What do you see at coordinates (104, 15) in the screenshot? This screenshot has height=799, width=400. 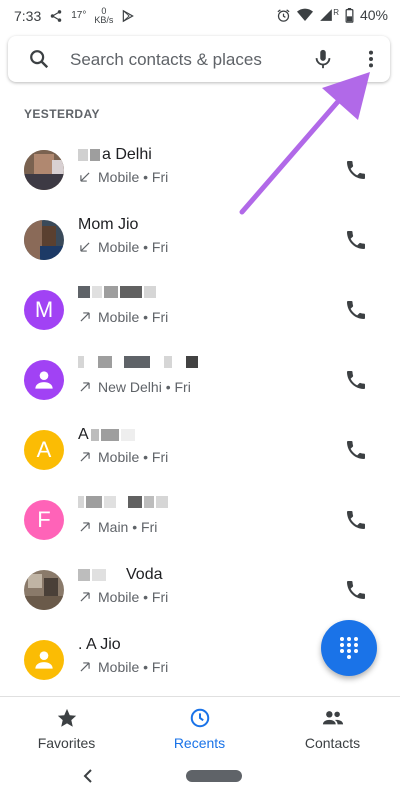 I see `status-network-speed: 0 KB/s` at bounding box center [104, 15].